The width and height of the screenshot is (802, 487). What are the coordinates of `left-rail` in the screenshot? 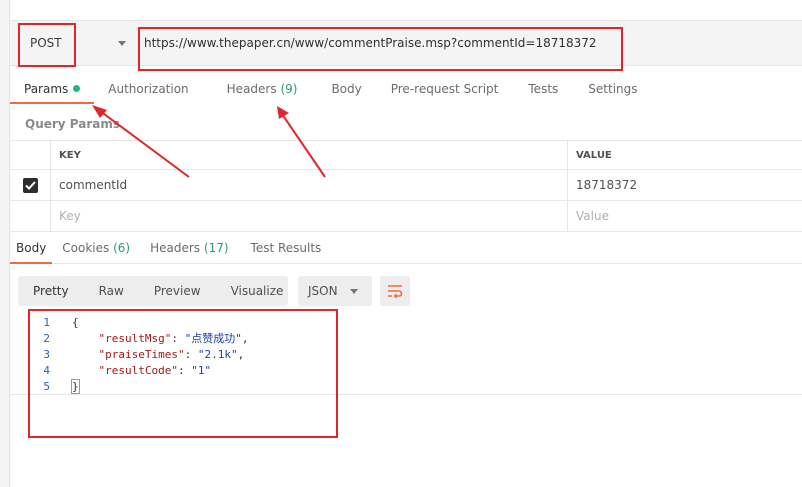 It's located at (5, 243).